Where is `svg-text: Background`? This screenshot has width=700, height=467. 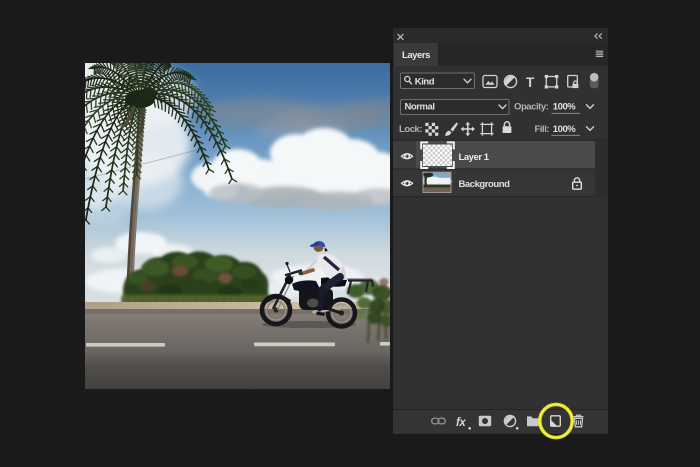
svg-text: Background is located at coordinates (485, 184).